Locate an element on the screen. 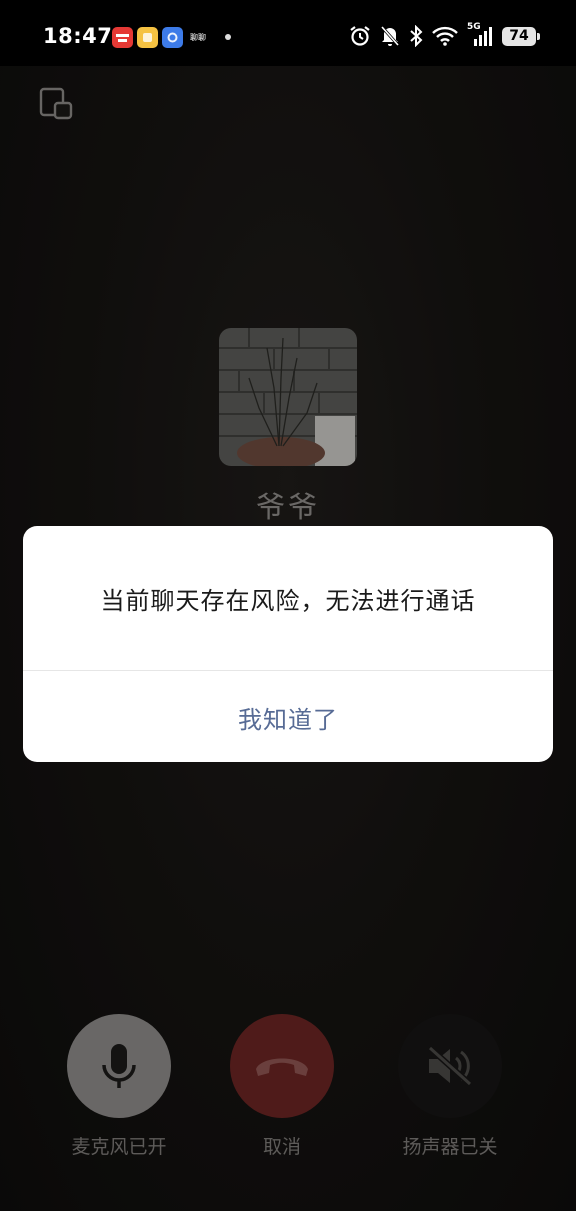 The height and width of the screenshot is (1211, 576). battery-indicator: 74 is located at coordinates (521, 36).